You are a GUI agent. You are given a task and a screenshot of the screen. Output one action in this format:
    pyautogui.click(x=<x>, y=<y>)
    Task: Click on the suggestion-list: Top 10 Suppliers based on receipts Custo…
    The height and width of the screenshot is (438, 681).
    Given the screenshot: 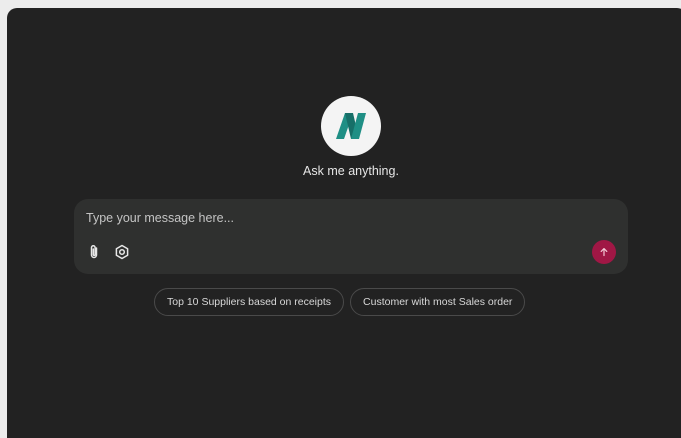 What is the action you would take?
    pyautogui.click(x=340, y=302)
    